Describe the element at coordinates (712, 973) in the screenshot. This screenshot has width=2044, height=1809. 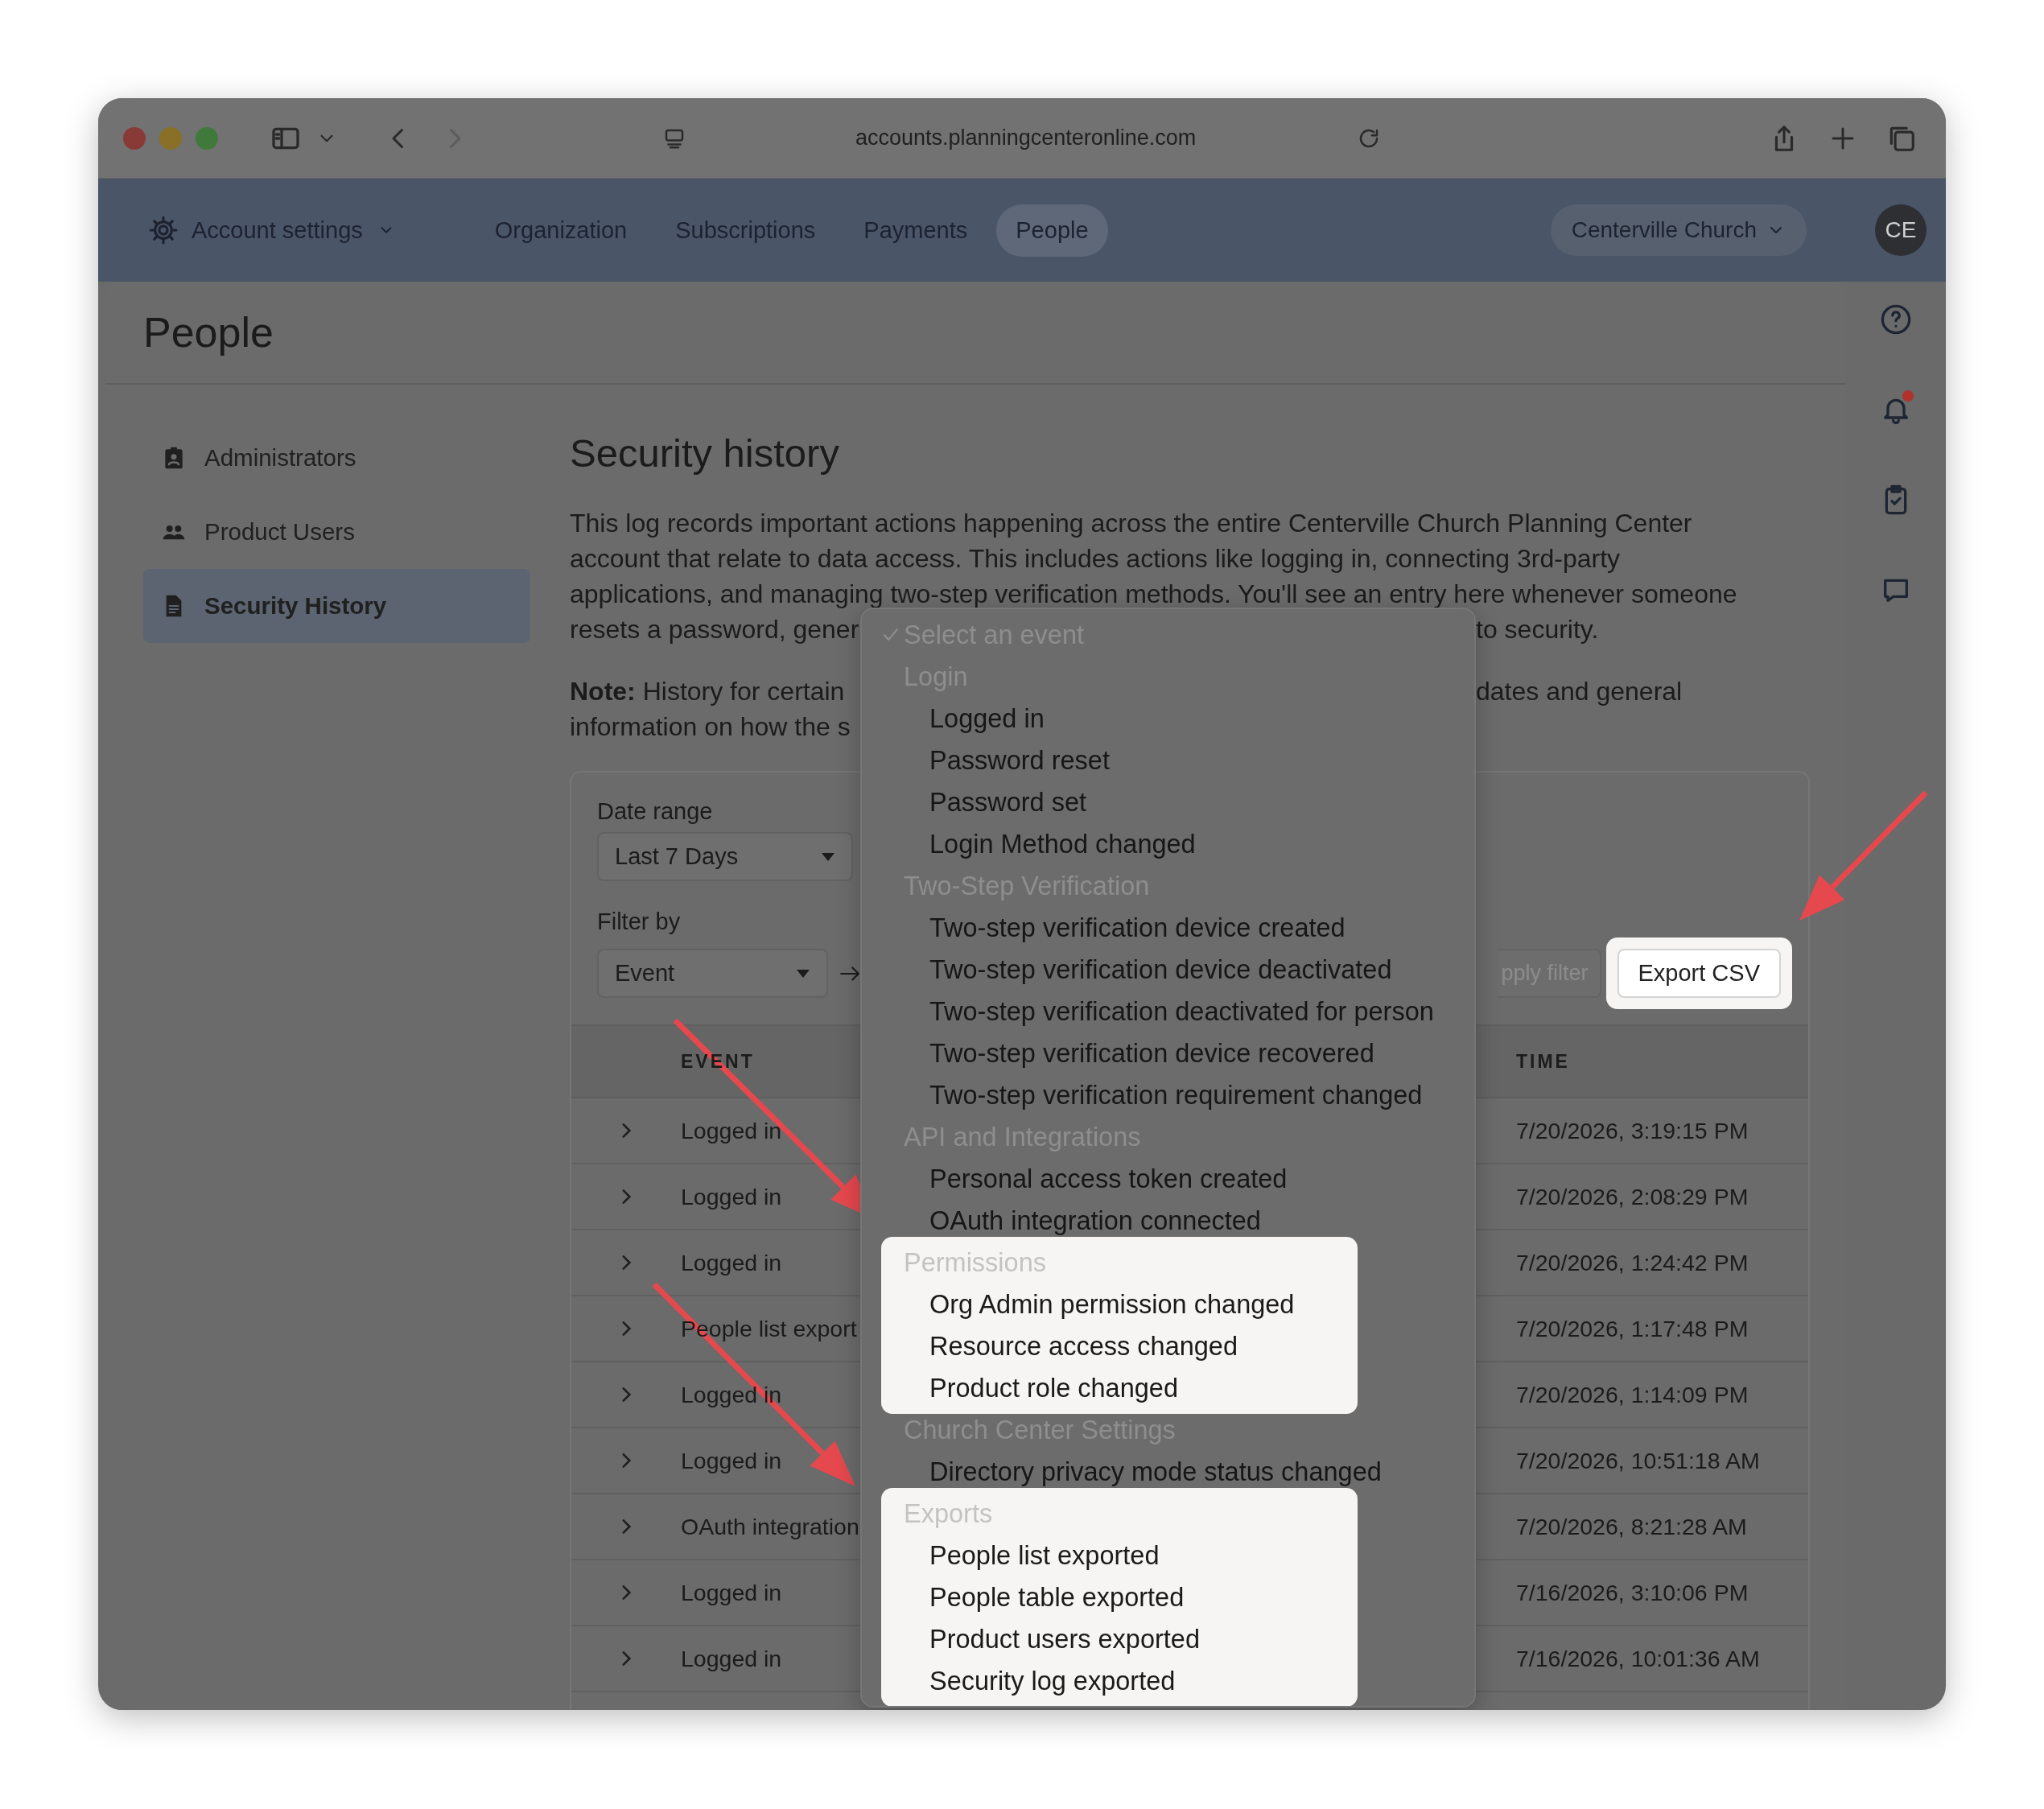
I see `filter-by-select: Event` at that location.